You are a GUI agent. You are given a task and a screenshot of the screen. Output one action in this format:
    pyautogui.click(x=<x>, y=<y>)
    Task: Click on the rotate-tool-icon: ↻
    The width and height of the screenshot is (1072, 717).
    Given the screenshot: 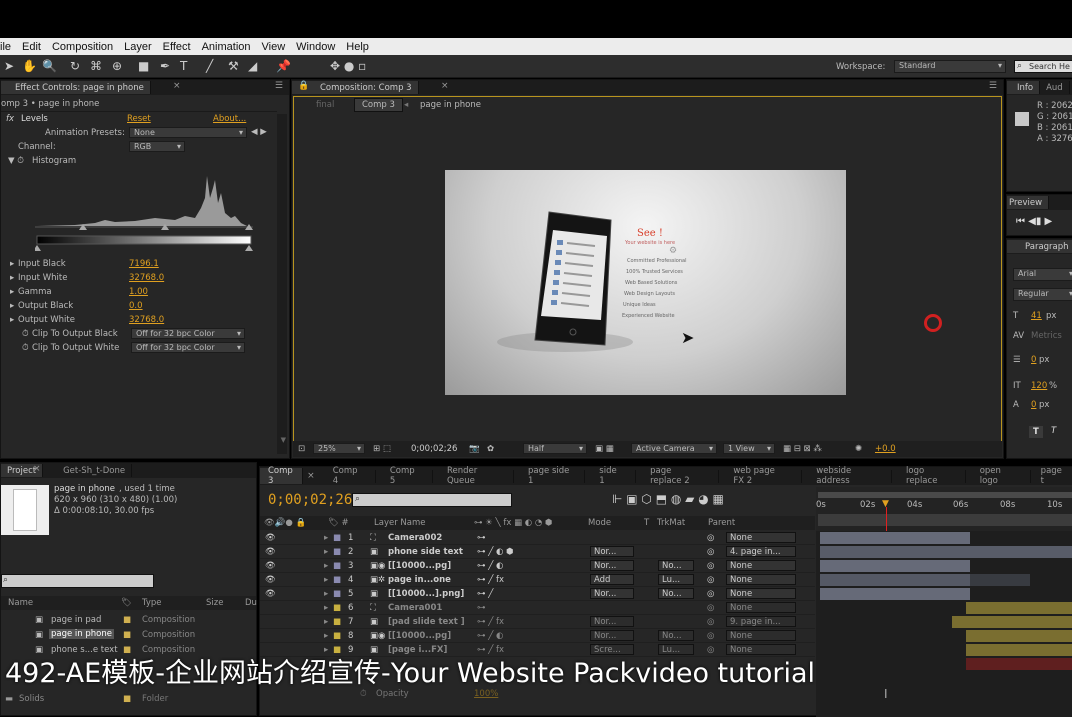 What is the action you would take?
    pyautogui.click(x=75, y=66)
    